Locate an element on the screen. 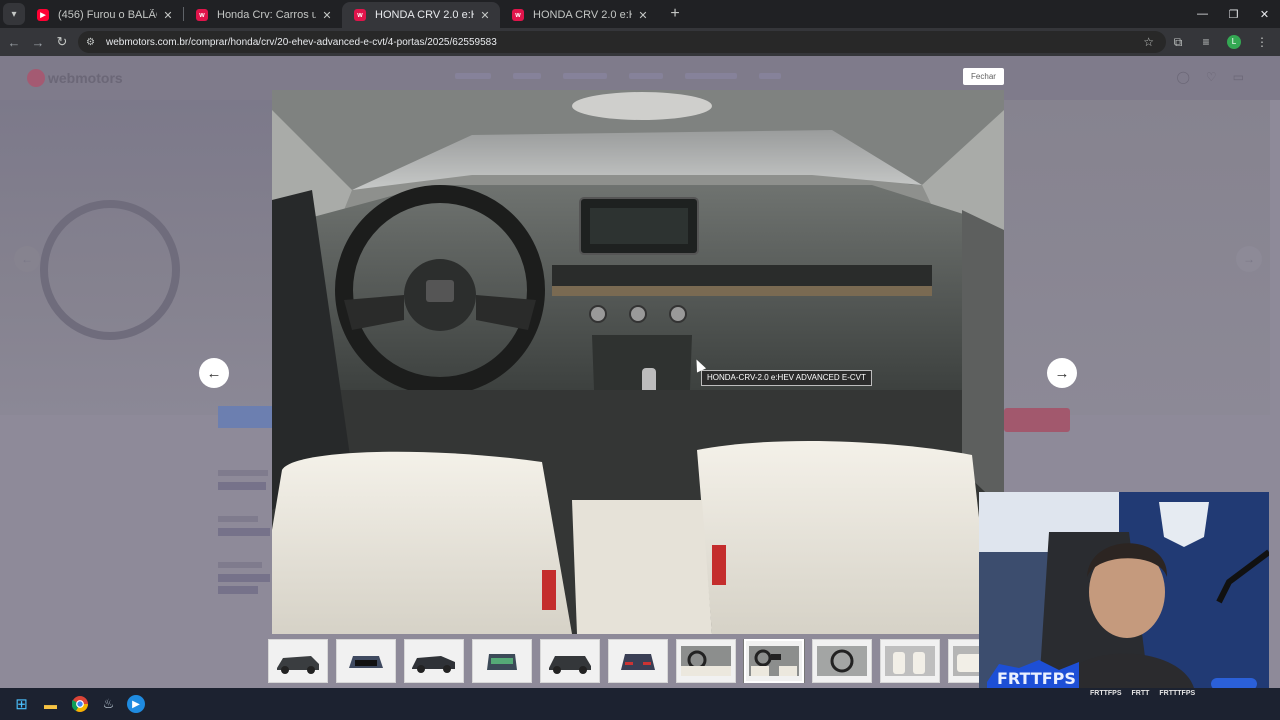 Image resolution: width=1280 pixels, height=720 pixels. bg-prev-arrow-icon: ← is located at coordinates (27, 259).